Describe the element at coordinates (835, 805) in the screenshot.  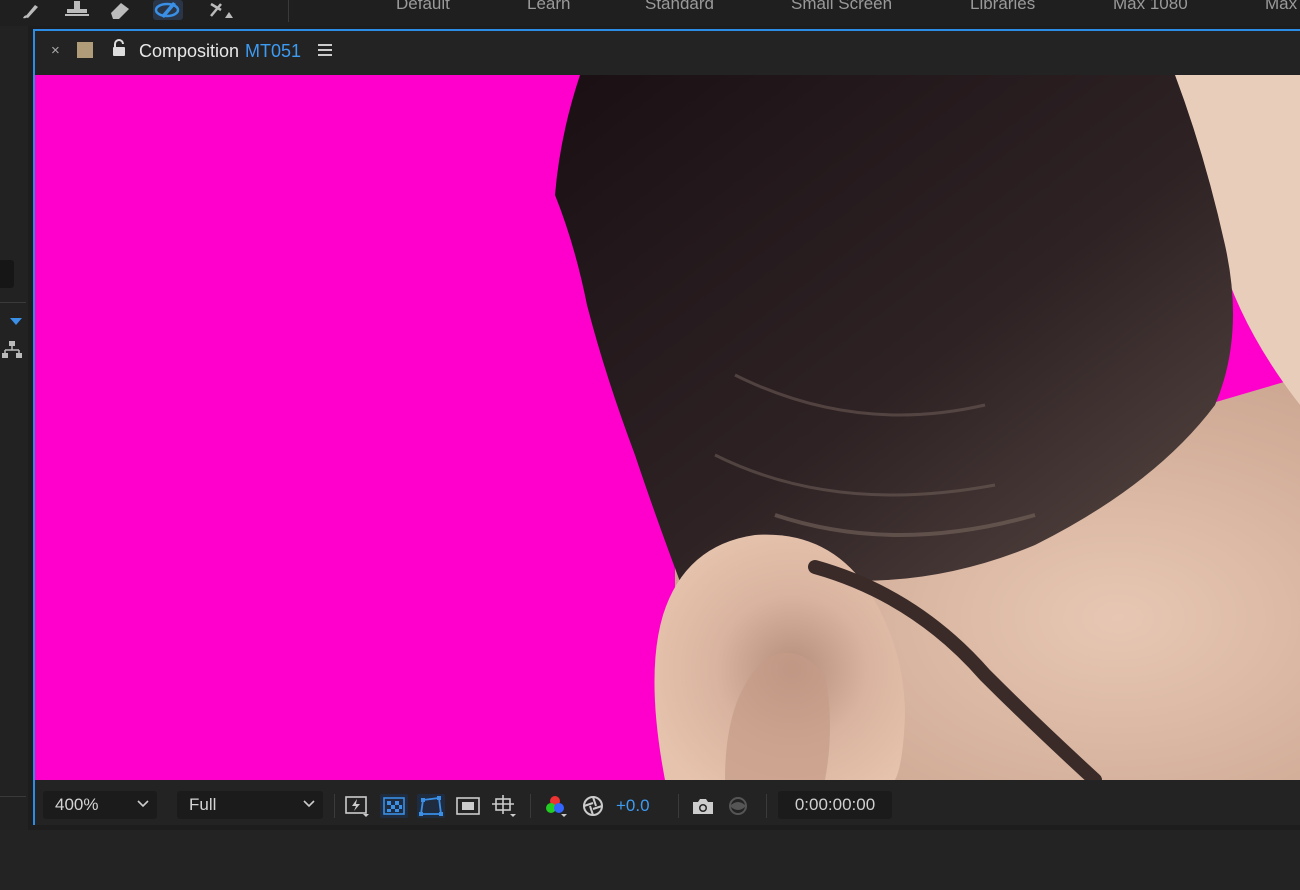
I see `current-time-display: 0:00:00:00` at that location.